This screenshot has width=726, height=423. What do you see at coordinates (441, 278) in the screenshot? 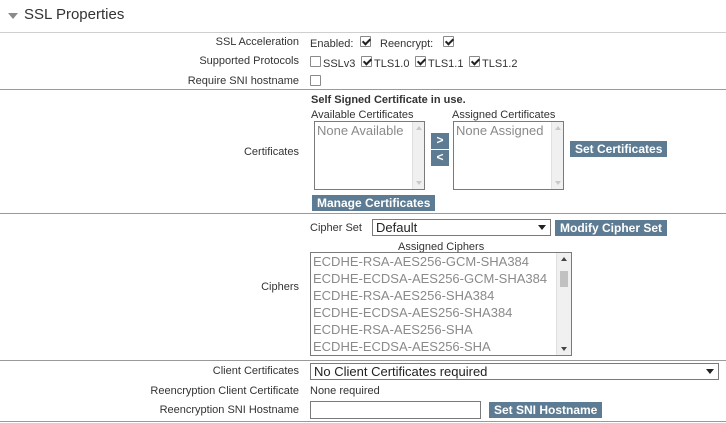
I see `list-item: ECDHE-ECDSA-AES256-GCM-SHA384` at bounding box center [441, 278].